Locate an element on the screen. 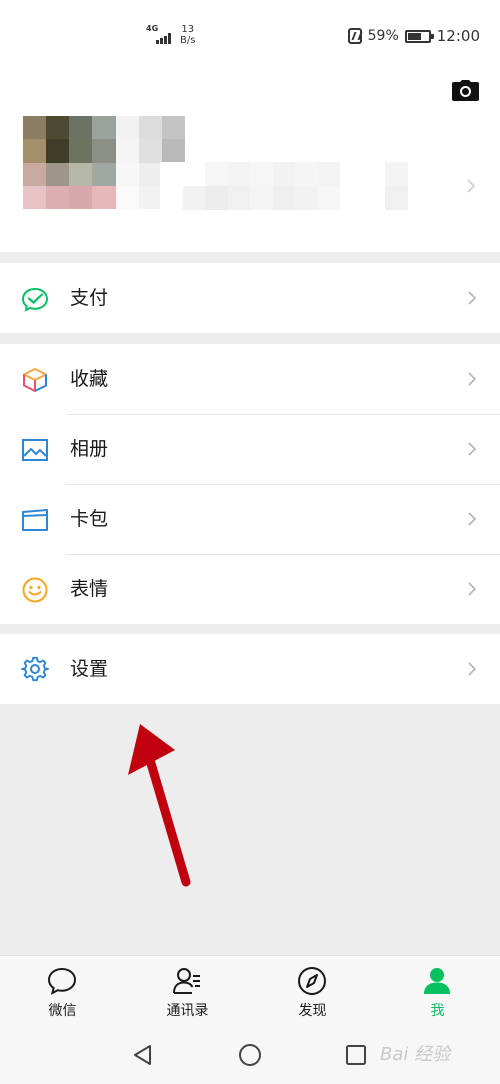 This screenshot has width=500, height=1084. menu-group-settings: 设置 is located at coordinates (250, 669).